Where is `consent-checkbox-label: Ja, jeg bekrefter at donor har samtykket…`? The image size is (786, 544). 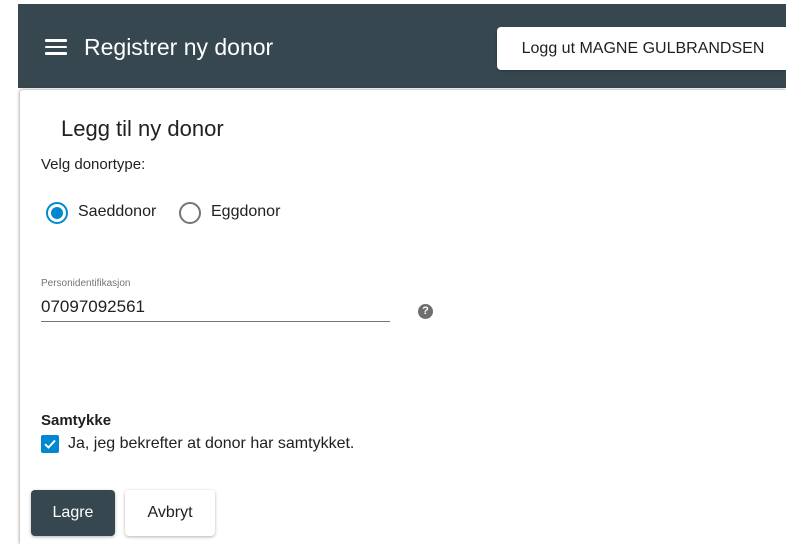 consent-checkbox-label: Ja, jeg bekrefter at donor har samtykket… is located at coordinates (211, 444).